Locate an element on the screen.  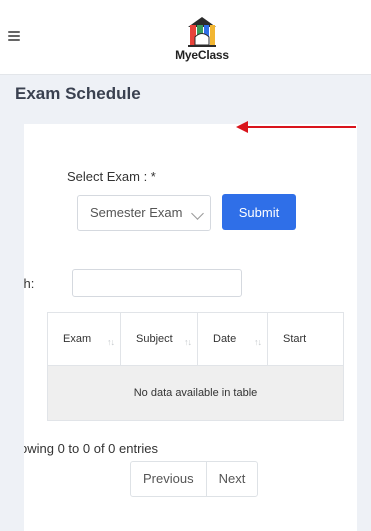
previous-page-button: Previous is located at coordinates (169, 479).